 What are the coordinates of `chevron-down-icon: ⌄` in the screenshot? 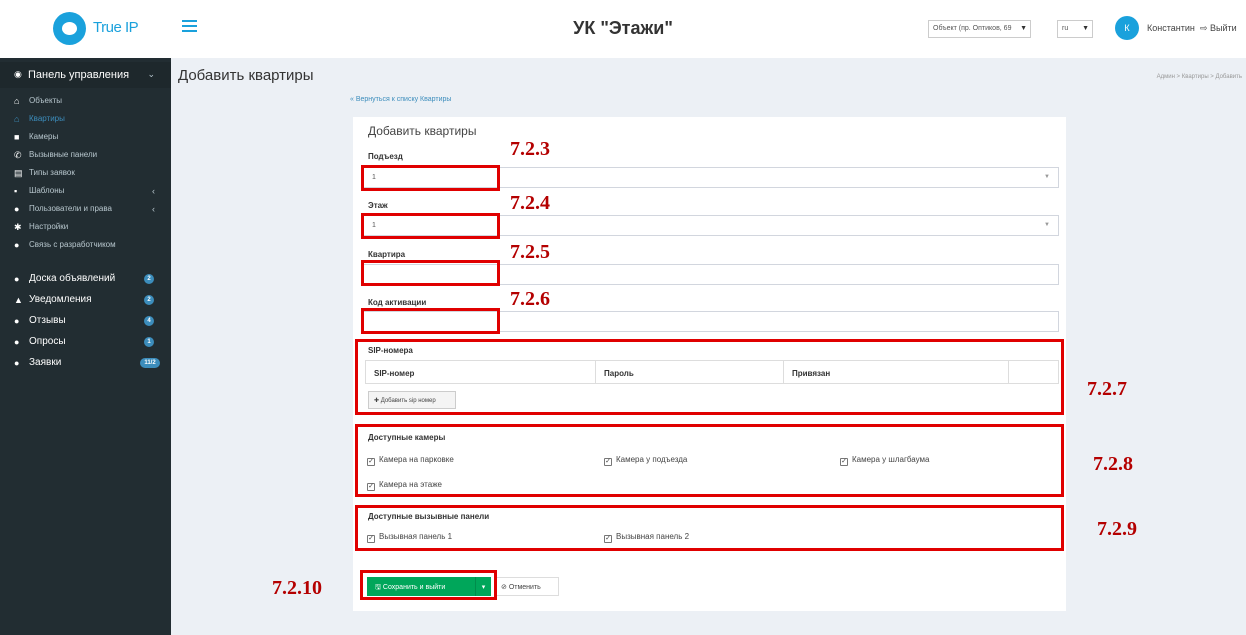 It's located at (151, 74).